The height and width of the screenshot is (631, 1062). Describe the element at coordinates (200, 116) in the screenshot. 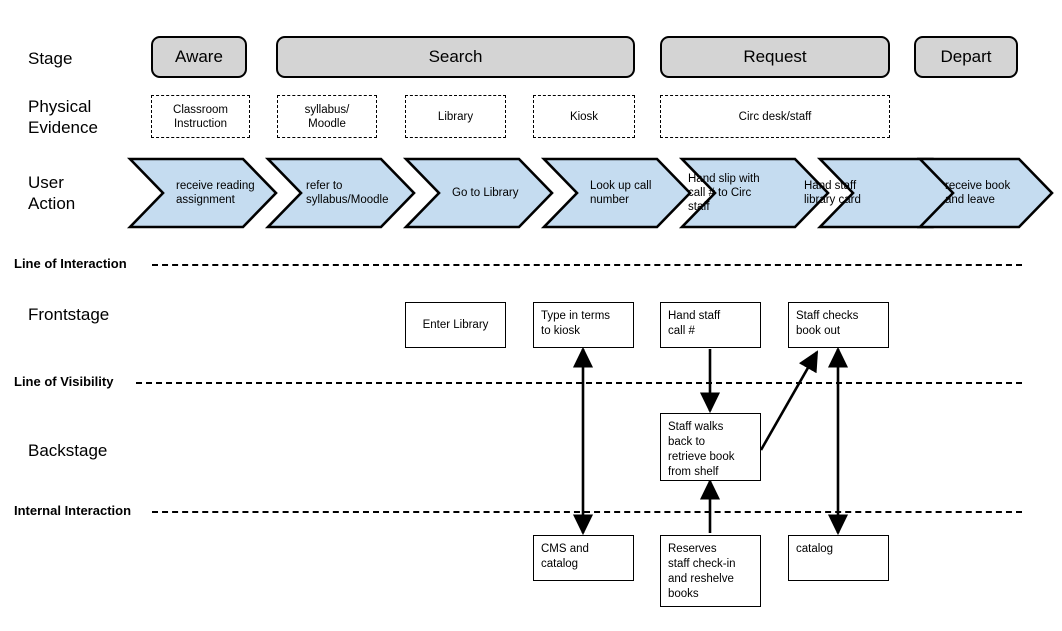

I see `evidence-box-classroom-instruction: Classroom Instruction` at that location.